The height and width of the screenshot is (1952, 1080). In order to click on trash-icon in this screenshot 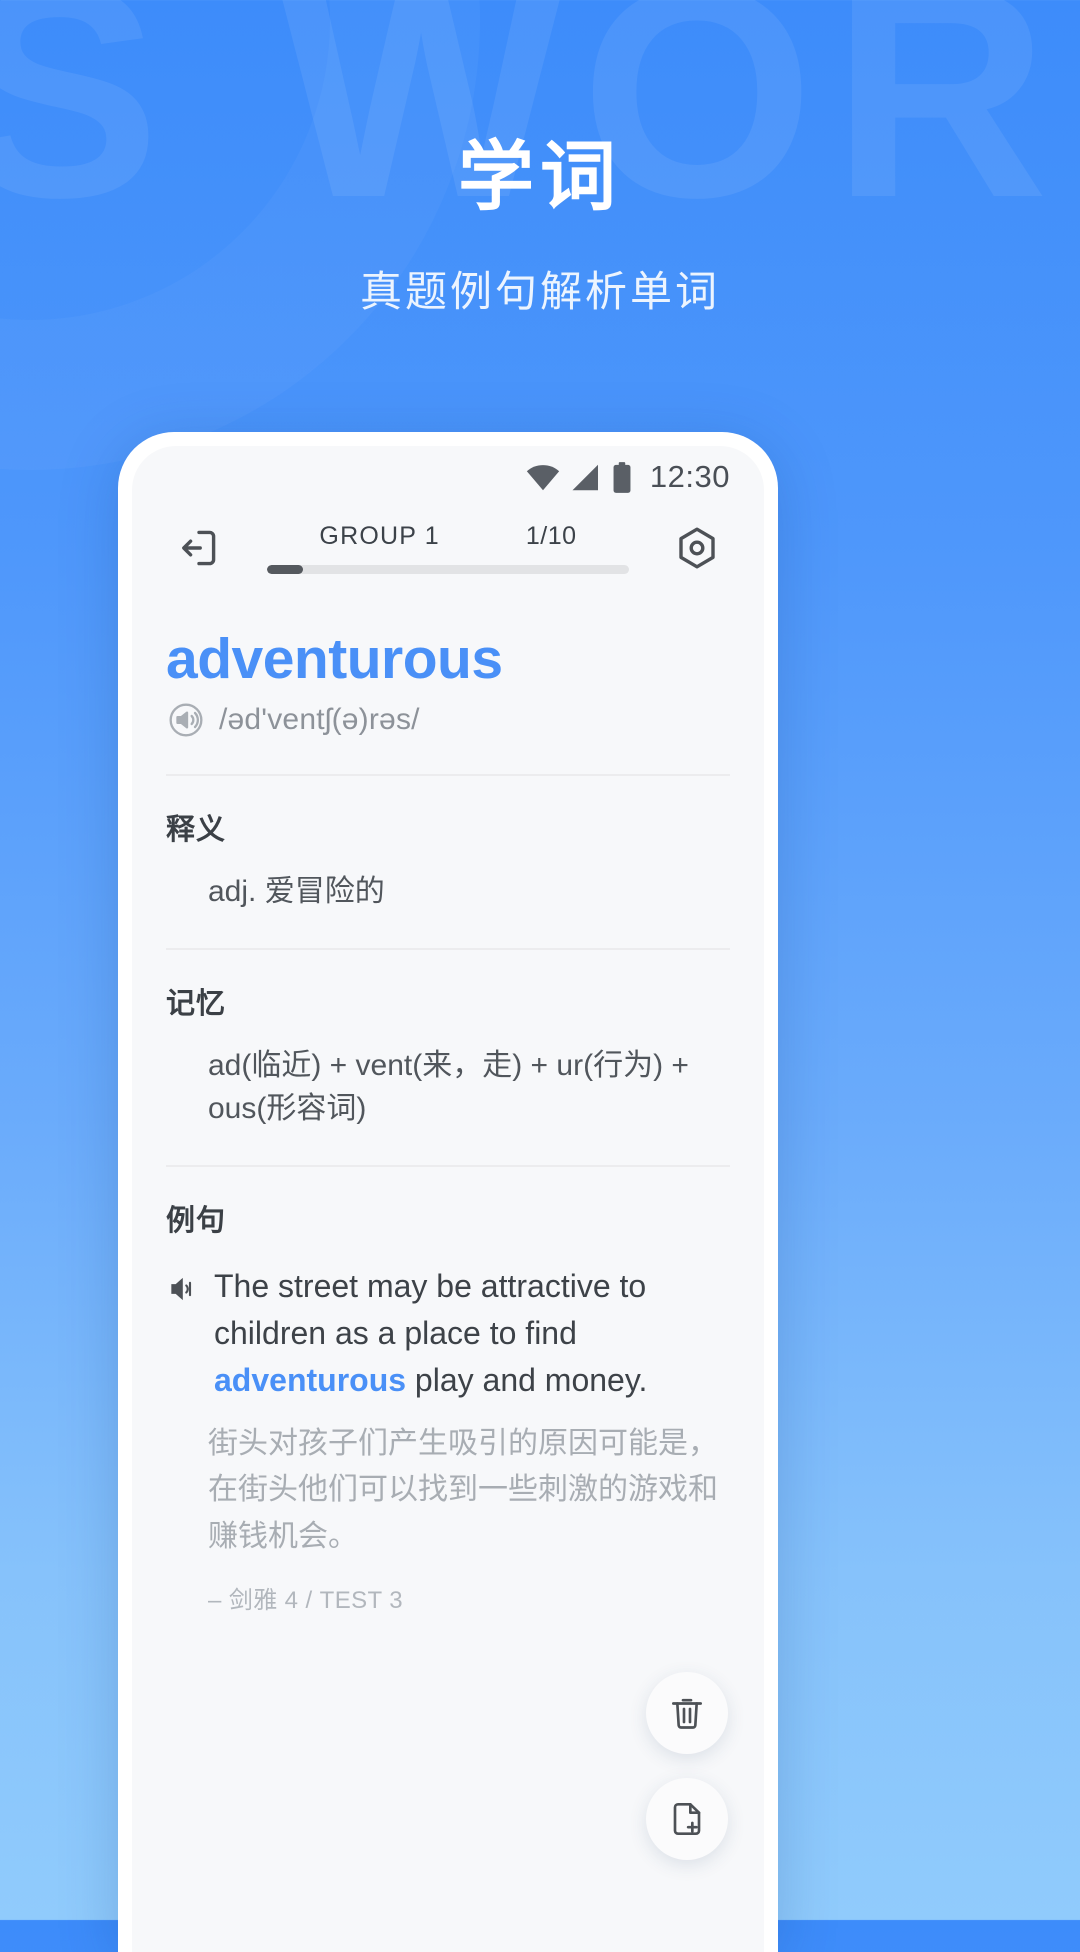, I will do `click(687, 1713)`.